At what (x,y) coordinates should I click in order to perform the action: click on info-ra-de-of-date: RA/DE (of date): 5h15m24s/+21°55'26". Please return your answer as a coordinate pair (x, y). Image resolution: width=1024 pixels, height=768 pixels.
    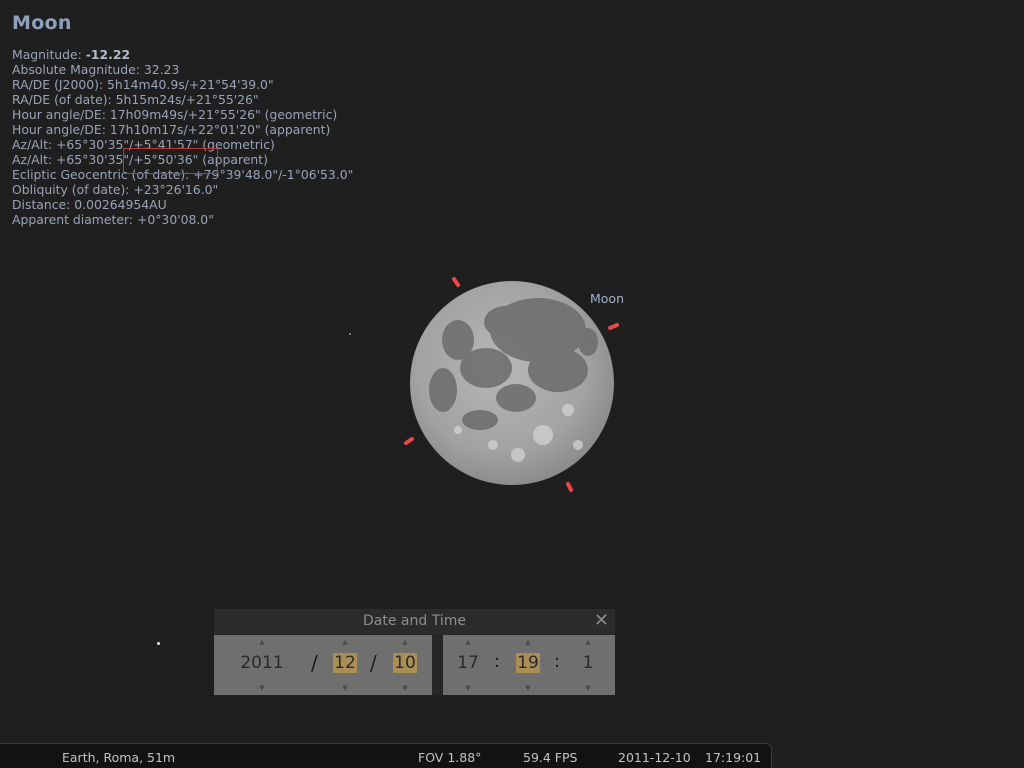
    Looking at the image, I should click on (135, 99).